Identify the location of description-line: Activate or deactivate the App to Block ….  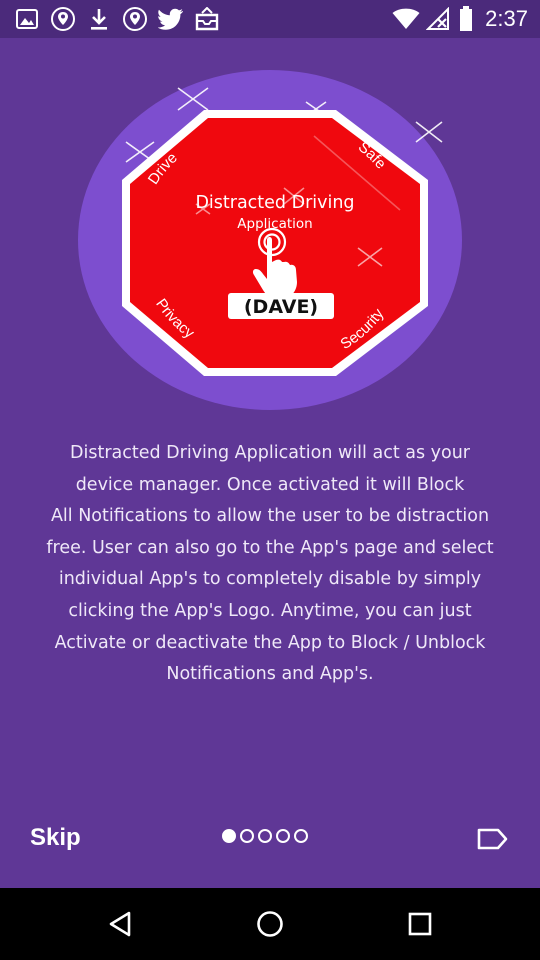
(270, 642).